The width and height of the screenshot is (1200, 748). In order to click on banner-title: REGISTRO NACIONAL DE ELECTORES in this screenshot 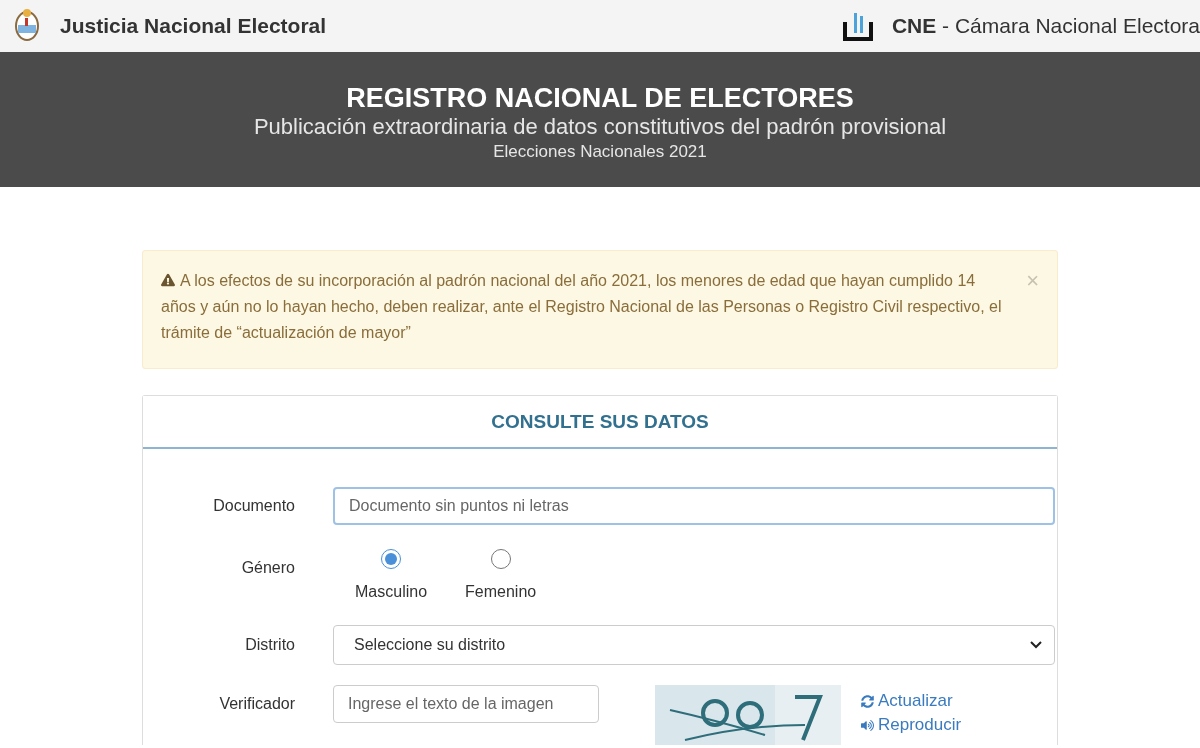, I will do `click(600, 98)`.